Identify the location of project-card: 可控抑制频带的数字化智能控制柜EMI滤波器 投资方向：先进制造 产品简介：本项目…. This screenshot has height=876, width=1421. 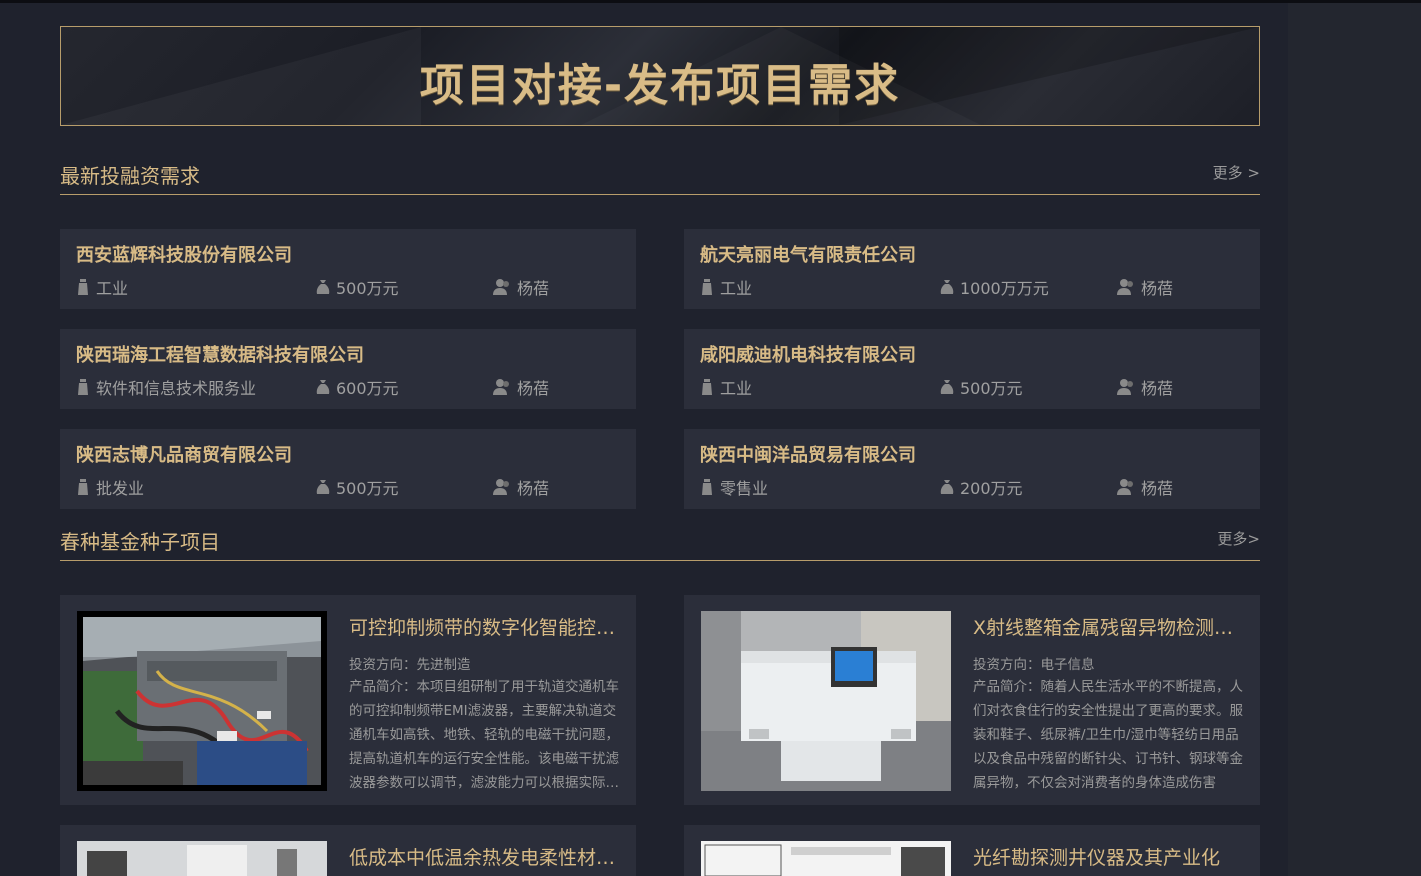
(348, 700).